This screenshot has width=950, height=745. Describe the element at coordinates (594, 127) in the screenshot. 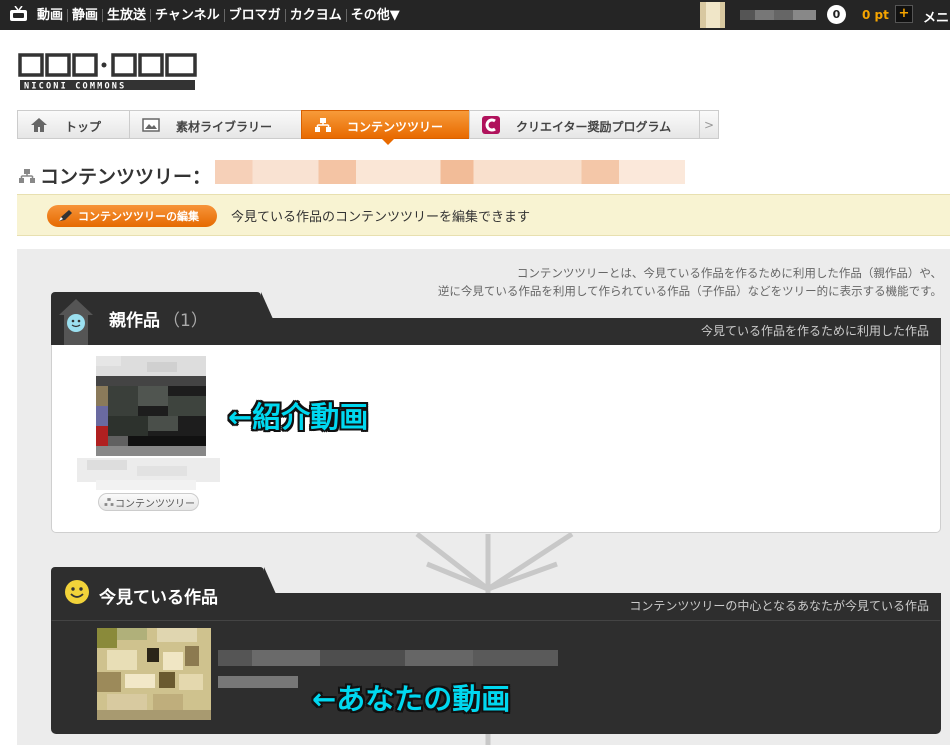

I see `tab-creator-program-label: クリエイター奨励プログラム` at that location.